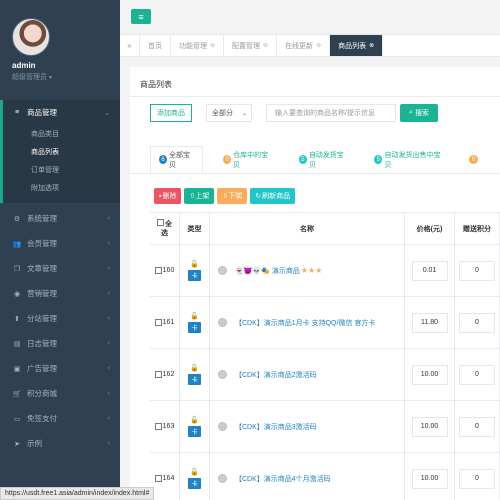 The image size is (500, 500). I want to click on sidebar-item-ads: ▣ 广告管理 ‹, so click(60, 368).